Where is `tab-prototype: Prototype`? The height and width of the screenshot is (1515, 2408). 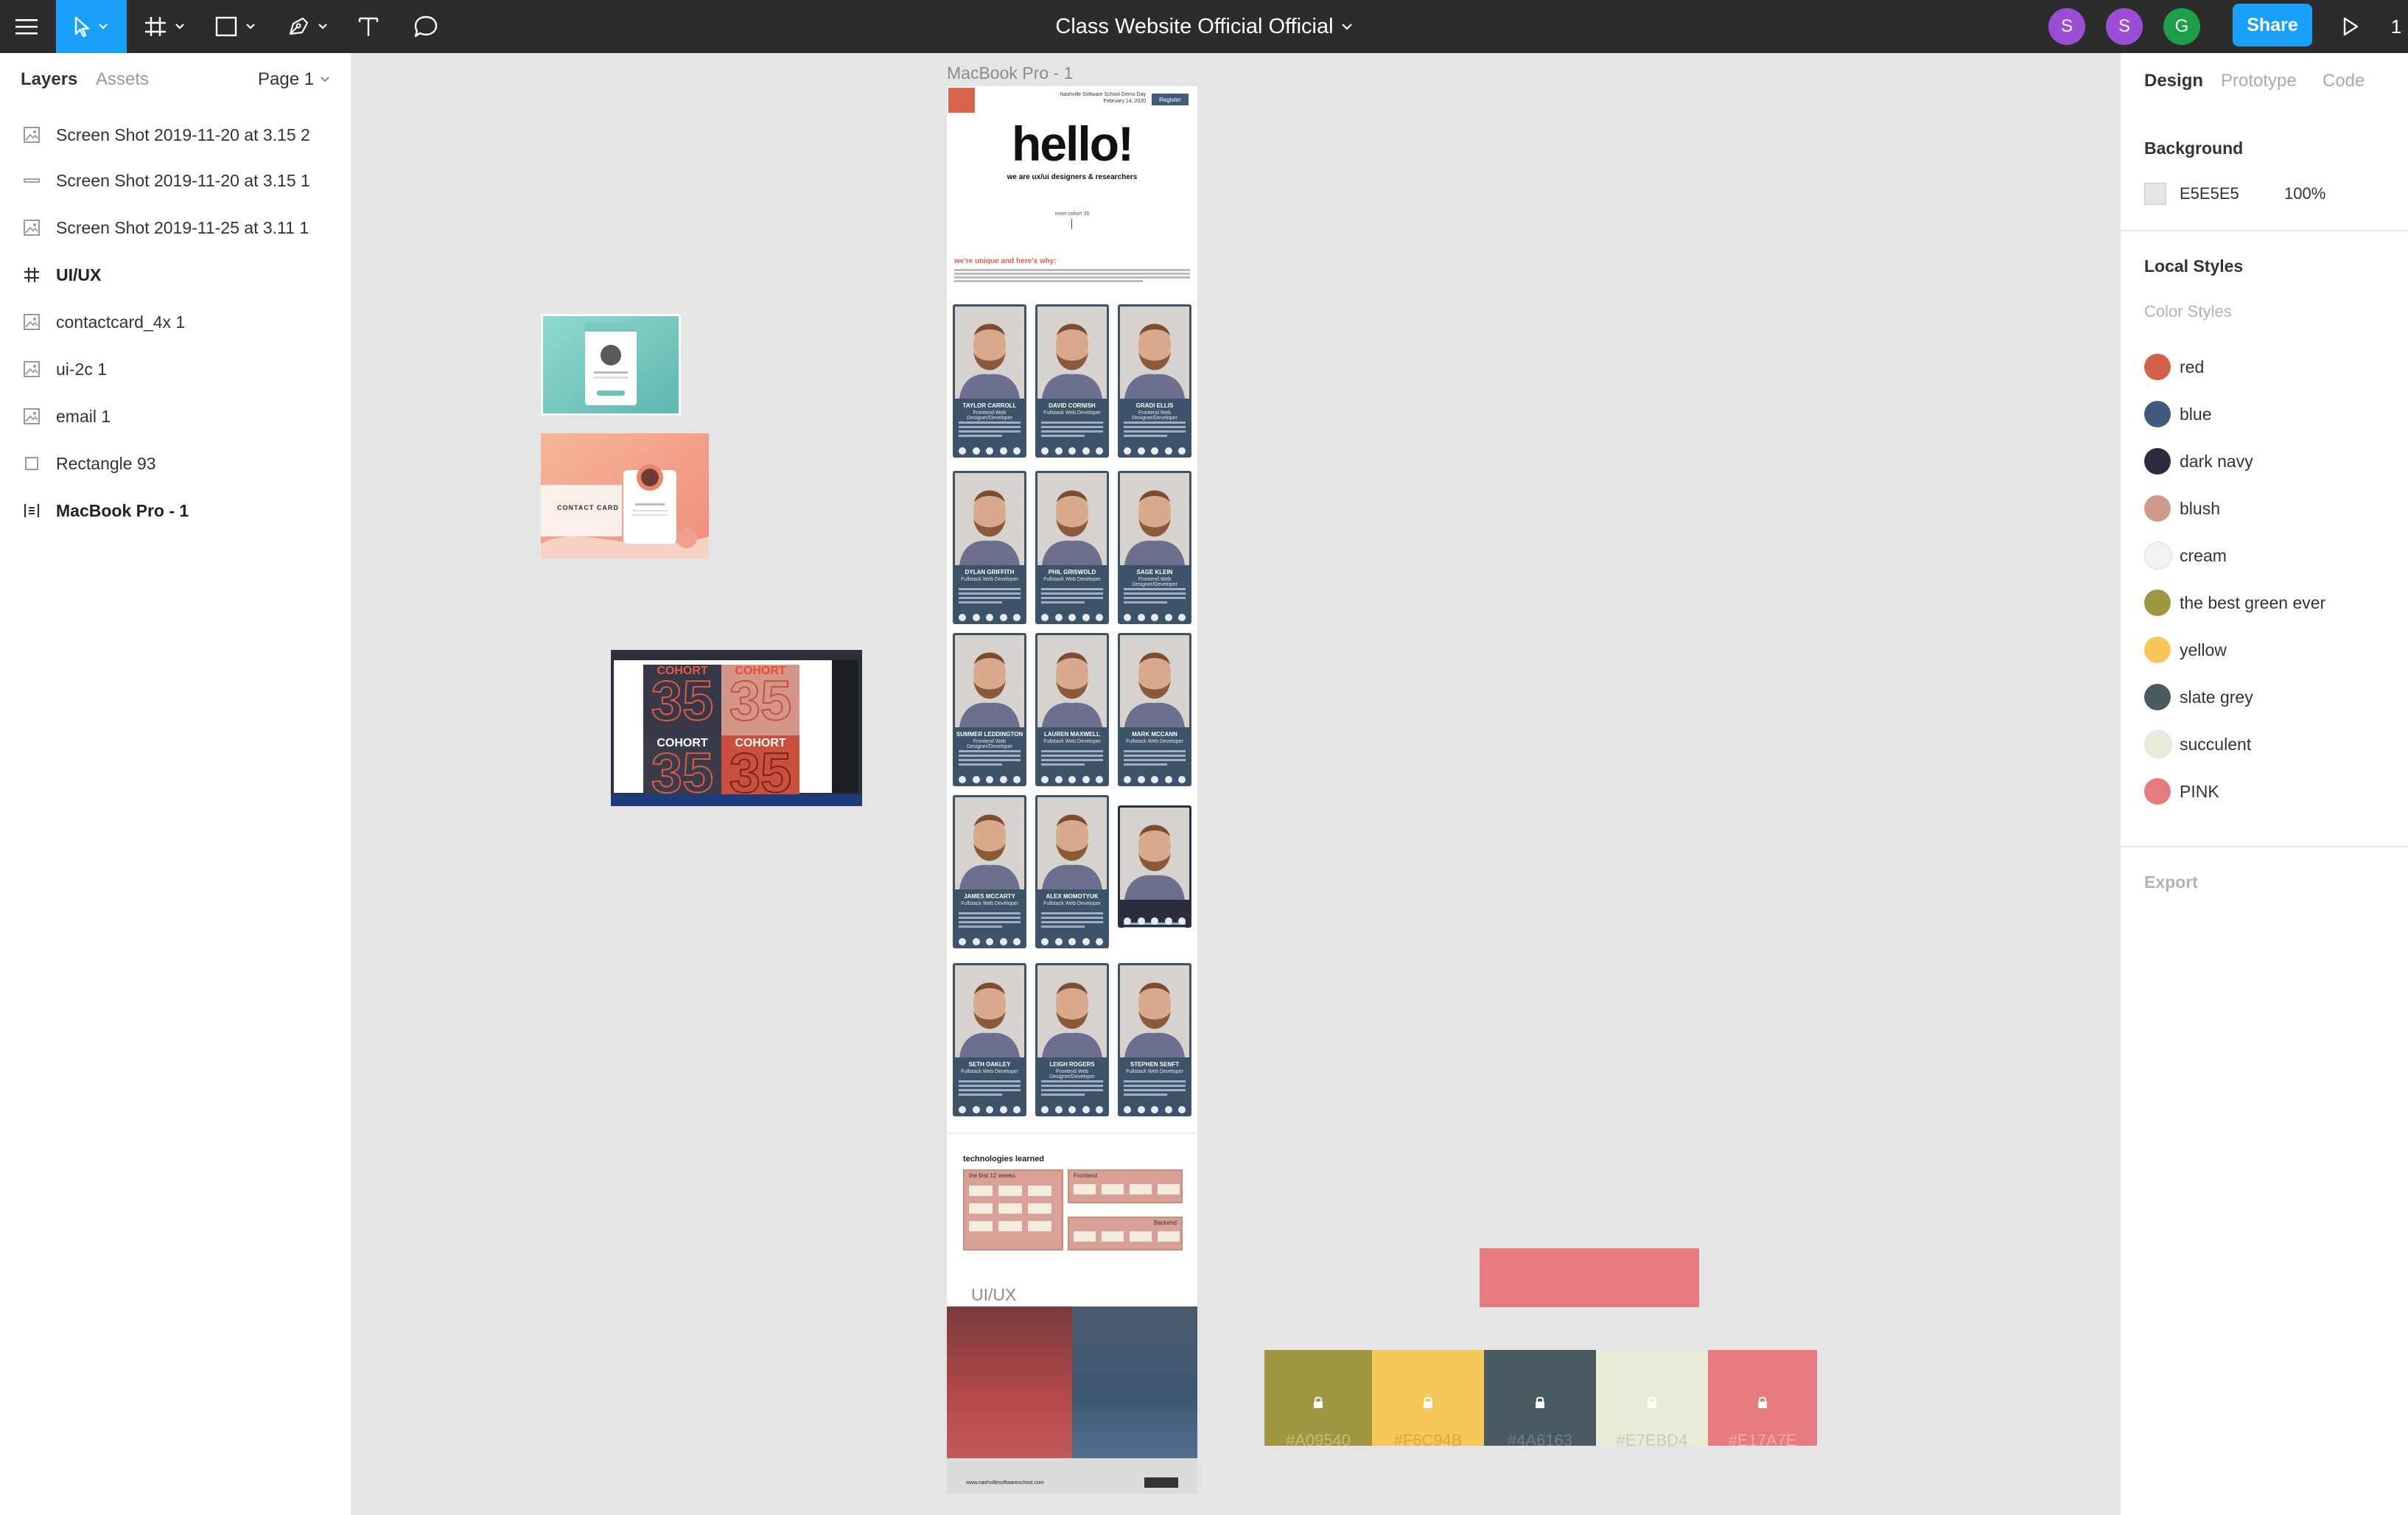 tab-prototype: Prototype is located at coordinates (2259, 81).